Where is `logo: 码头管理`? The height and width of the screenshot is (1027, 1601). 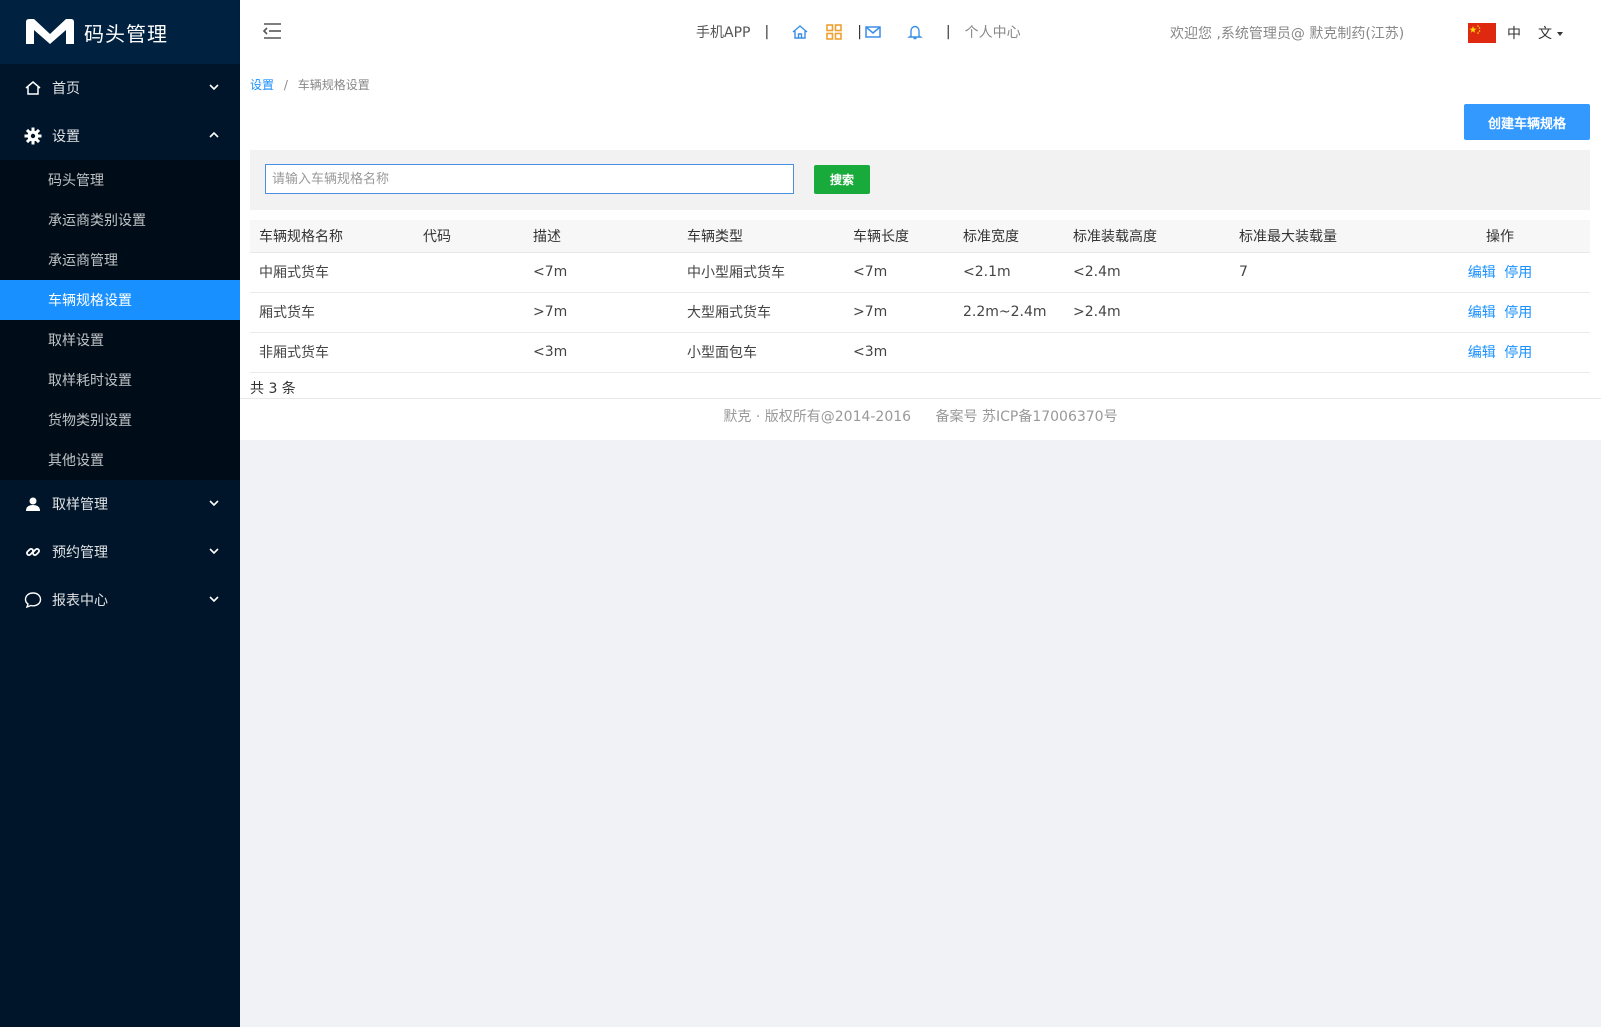
logo: 码头管理 is located at coordinates (120, 32).